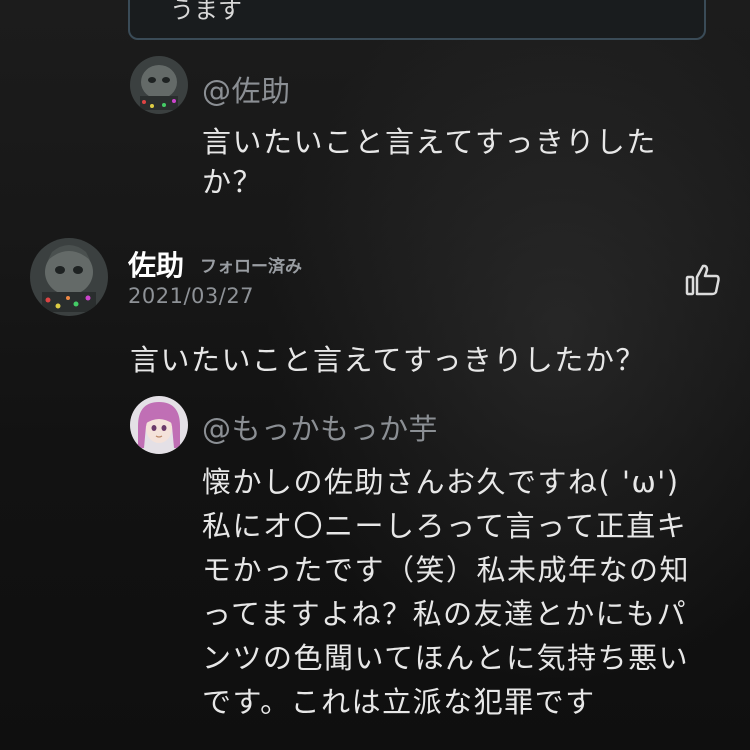 The height and width of the screenshot is (750, 750). I want to click on main-comment-text: 言いたいこと言えてすっきりしたか？, so click(388, 360).